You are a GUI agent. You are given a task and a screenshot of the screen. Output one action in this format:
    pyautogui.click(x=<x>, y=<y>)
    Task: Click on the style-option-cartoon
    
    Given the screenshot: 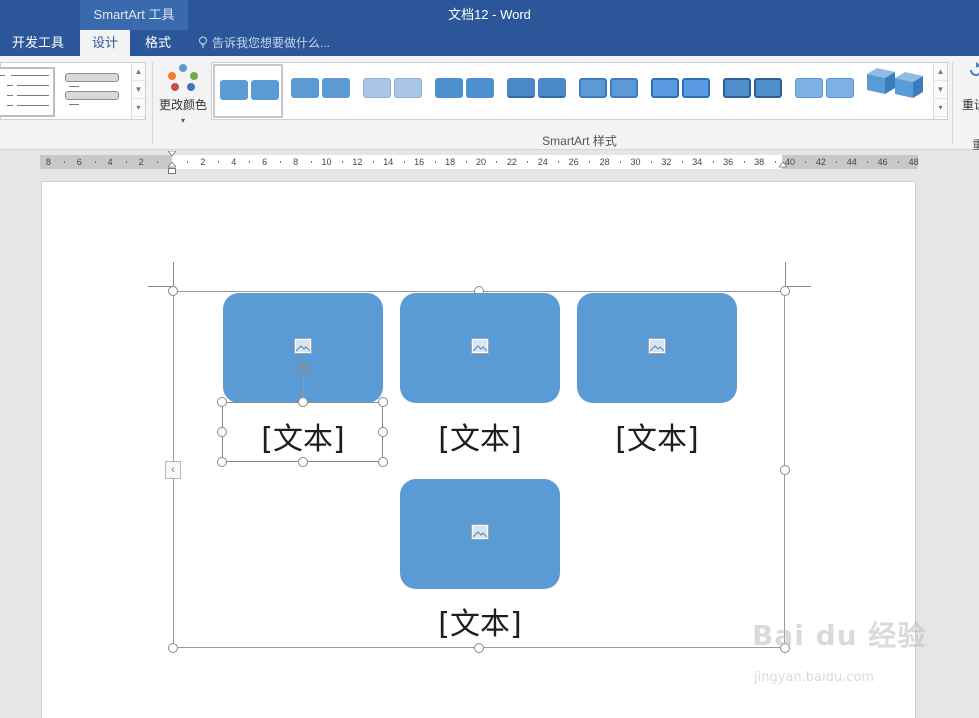 What is the action you would take?
    pyautogui.click(x=824, y=91)
    